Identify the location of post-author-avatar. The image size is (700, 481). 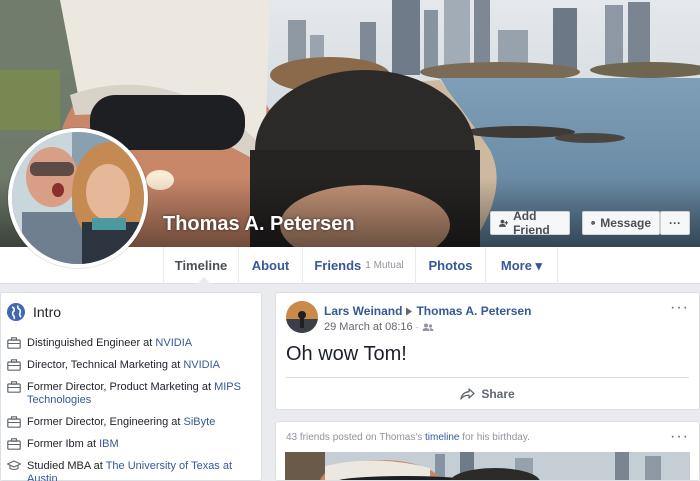
(302, 317).